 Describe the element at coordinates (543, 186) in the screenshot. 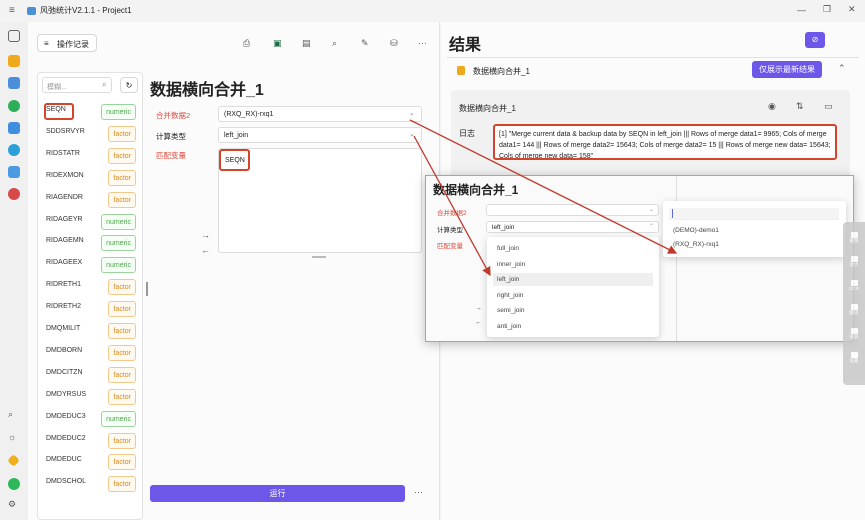

I see `arrow-to-data-dropdown` at that location.